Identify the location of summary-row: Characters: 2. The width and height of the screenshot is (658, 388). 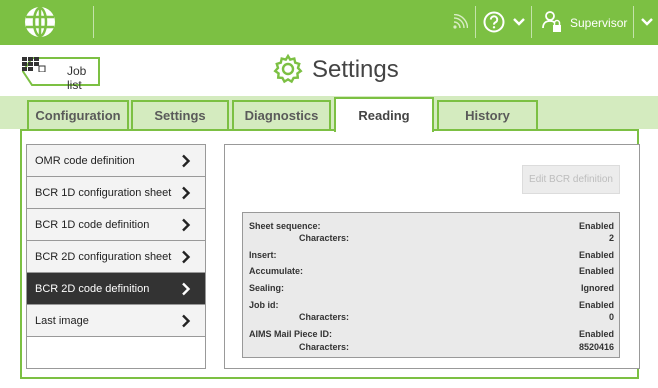
(431, 239).